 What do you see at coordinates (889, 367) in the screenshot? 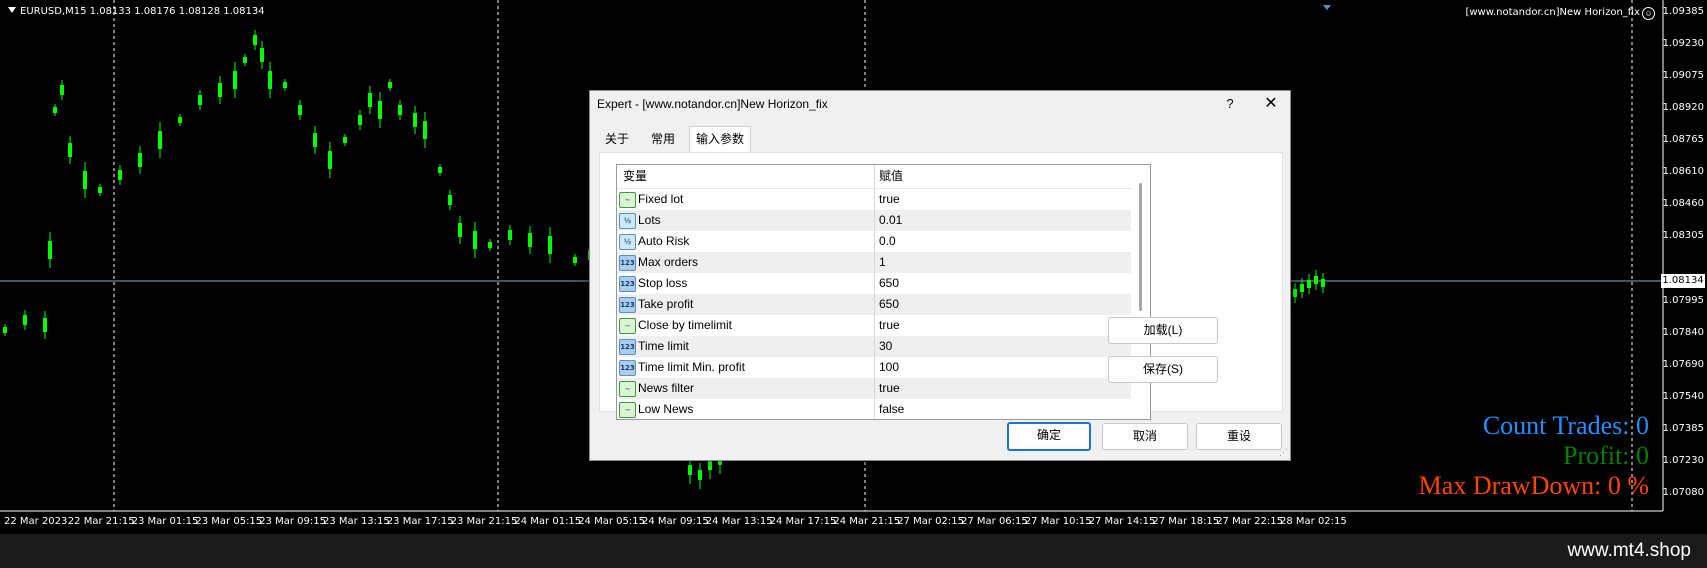
I see `param-value: 100` at bounding box center [889, 367].